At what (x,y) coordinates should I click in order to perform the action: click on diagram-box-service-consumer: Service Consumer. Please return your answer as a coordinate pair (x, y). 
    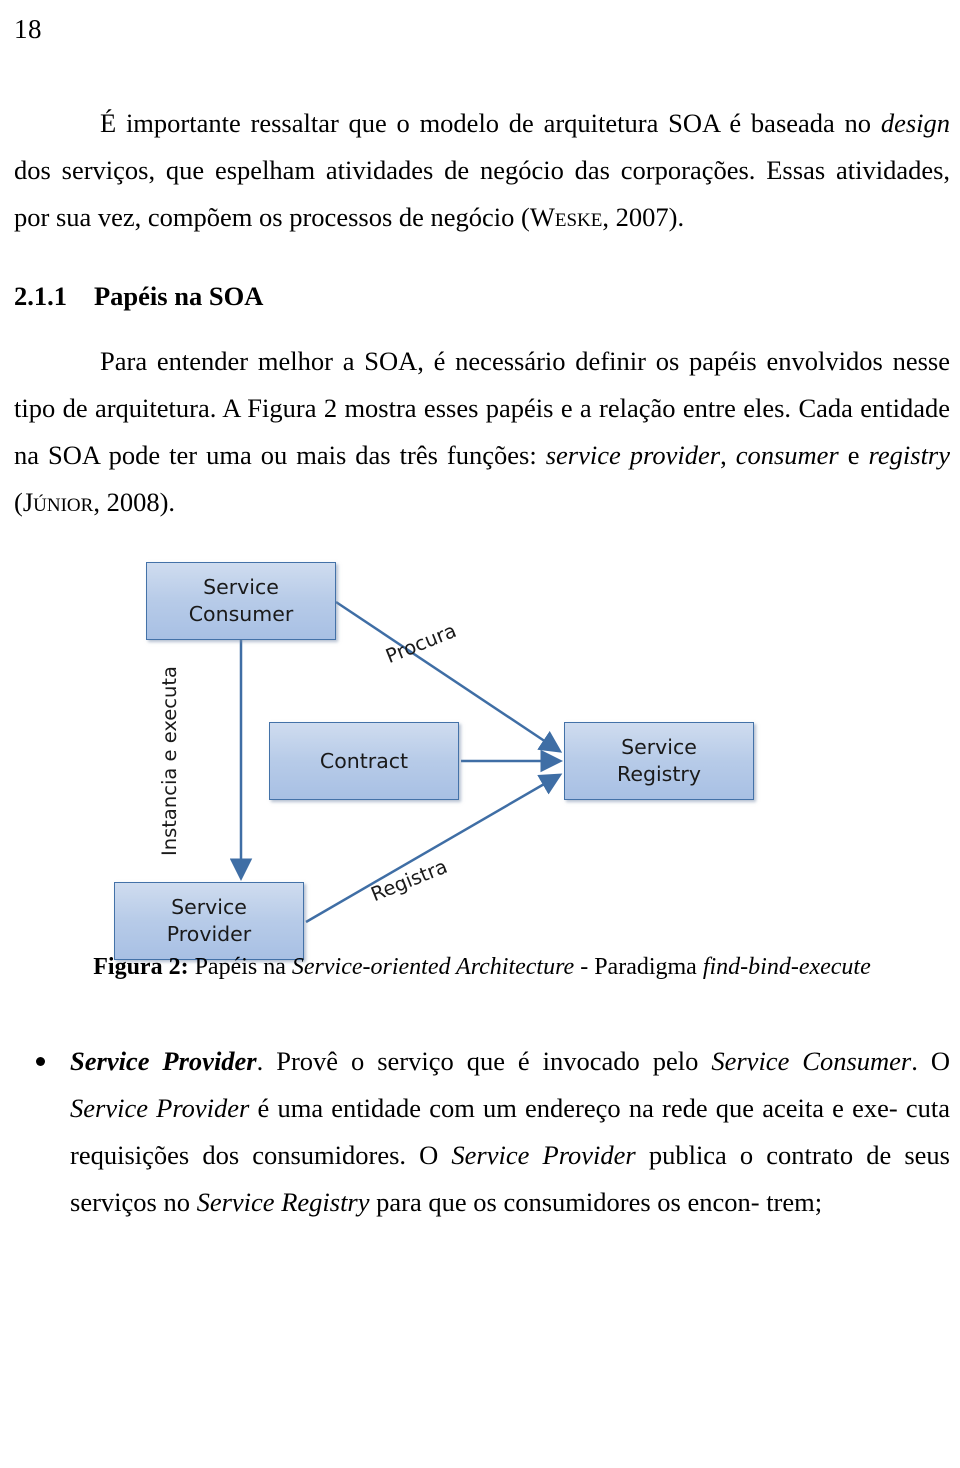
    Looking at the image, I should click on (241, 601).